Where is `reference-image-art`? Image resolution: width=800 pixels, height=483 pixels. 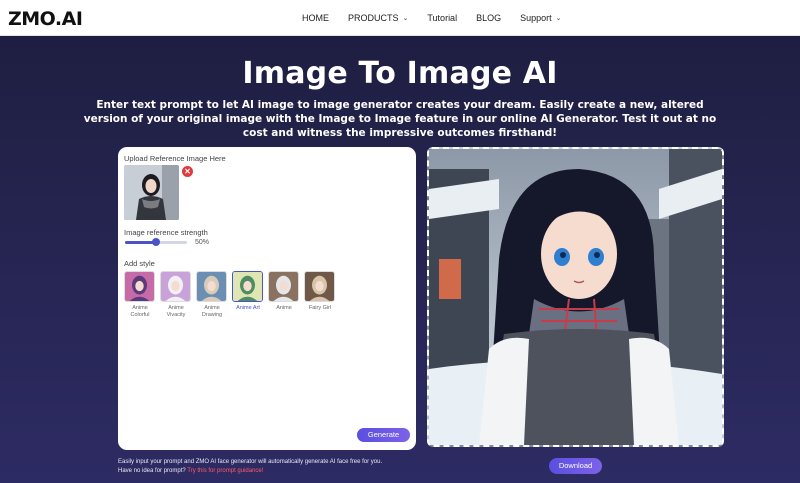
reference-image-art is located at coordinates (151, 192).